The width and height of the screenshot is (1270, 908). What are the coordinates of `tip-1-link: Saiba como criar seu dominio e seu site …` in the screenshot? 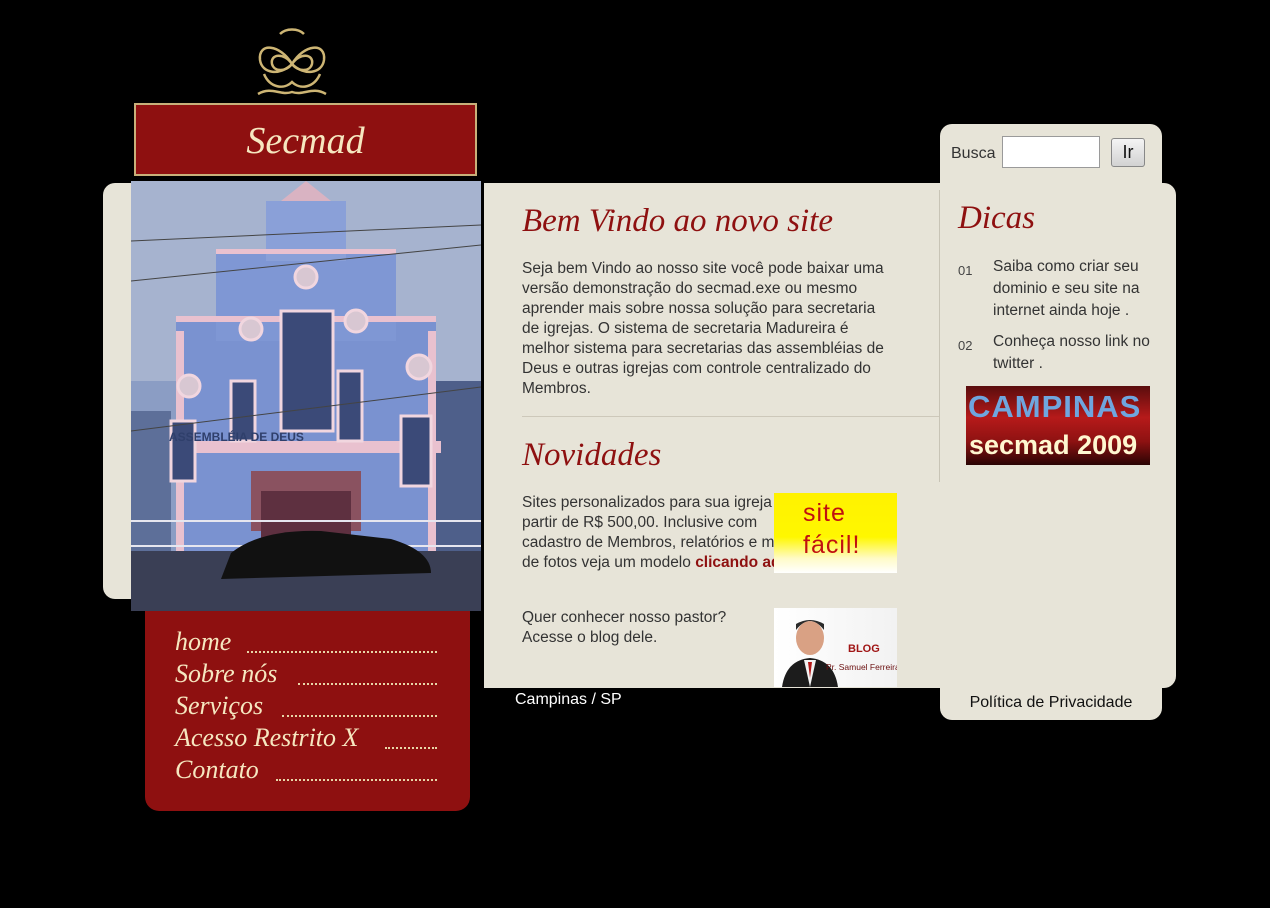 It's located at (1073, 289).